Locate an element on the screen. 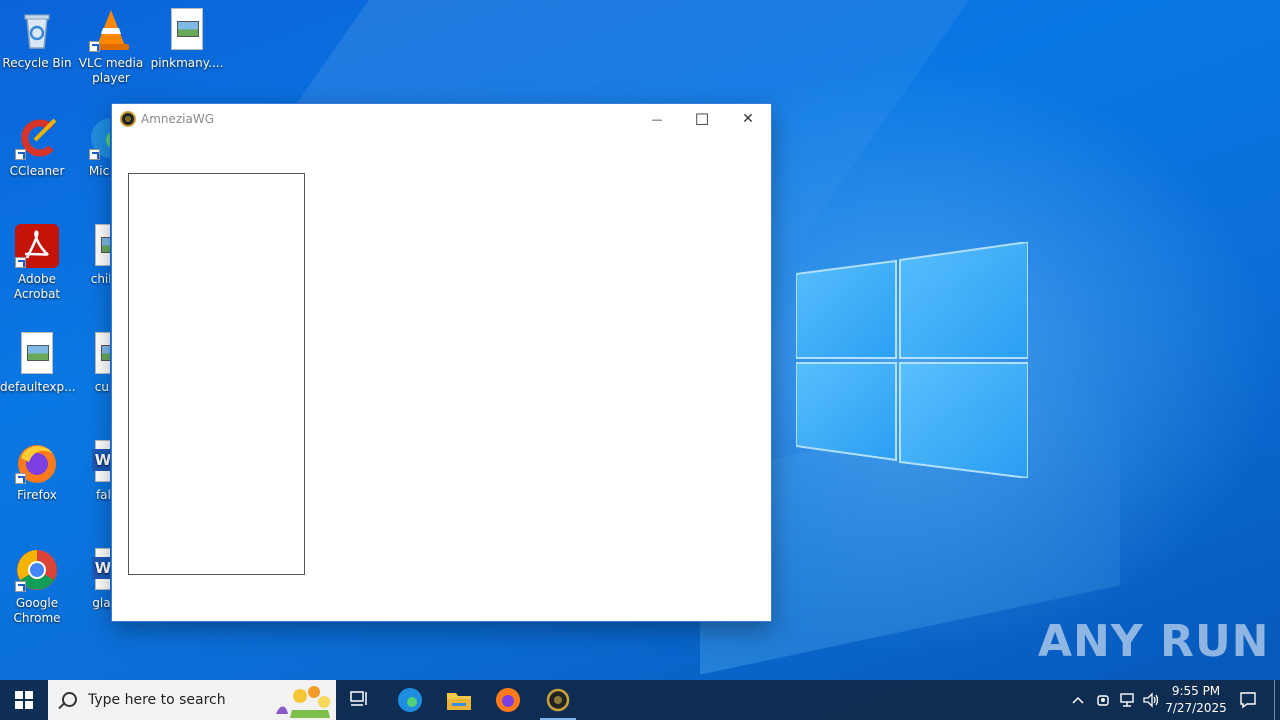  desktop-icon-google-chrome: Google Chrome is located at coordinates (37, 587).